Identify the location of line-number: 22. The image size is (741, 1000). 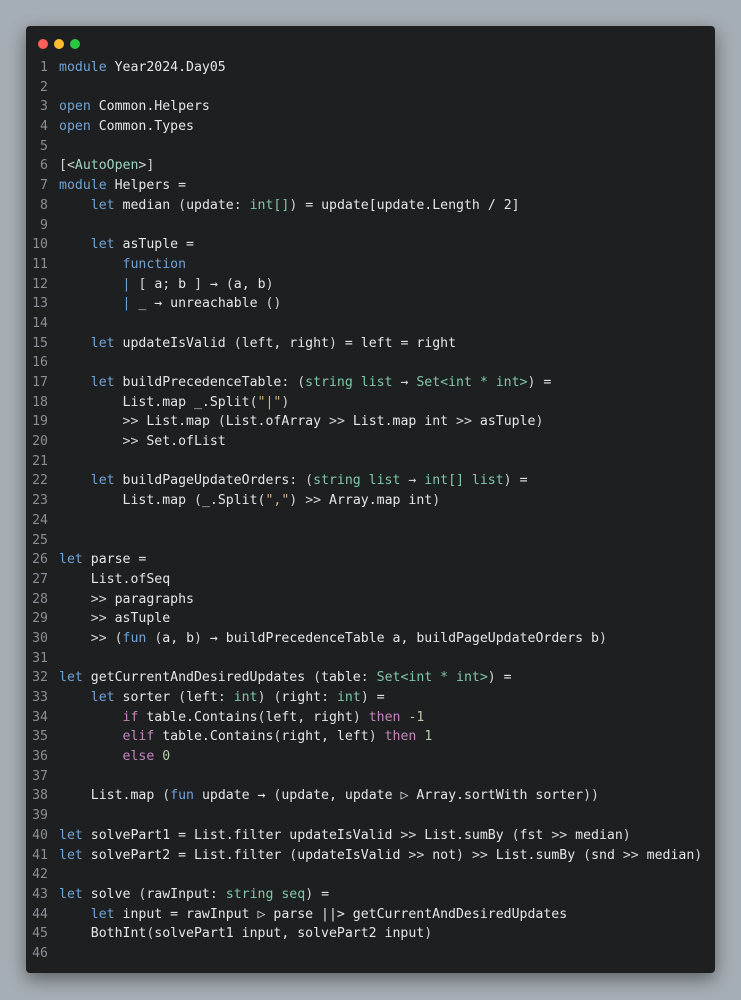
(40, 481).